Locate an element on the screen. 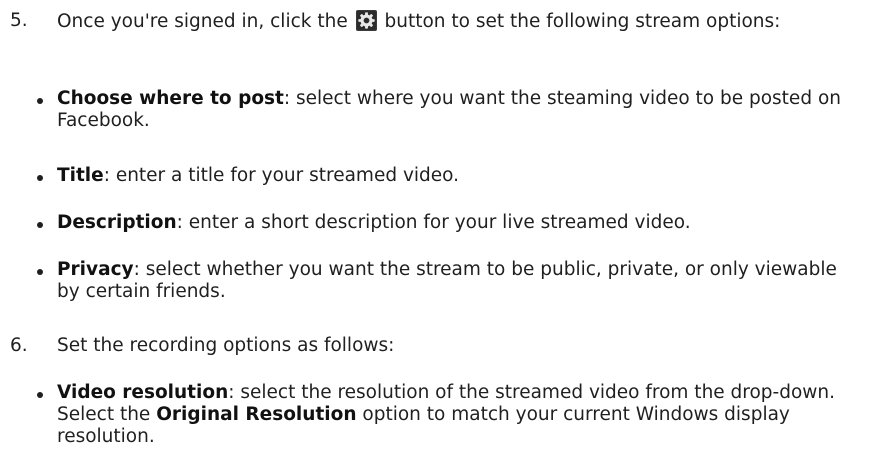  step-number: 5. is located at coordinates (19, 20).